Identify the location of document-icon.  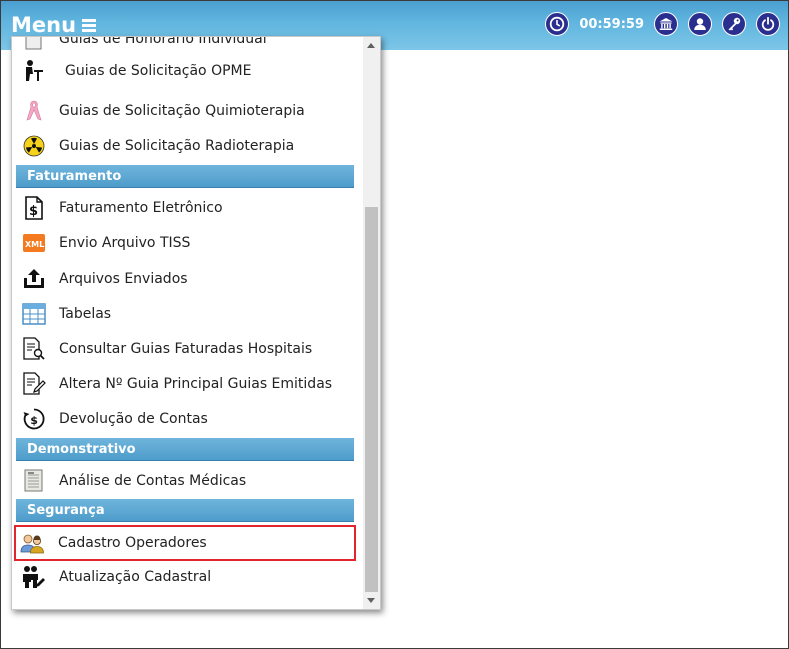
(34, 44).